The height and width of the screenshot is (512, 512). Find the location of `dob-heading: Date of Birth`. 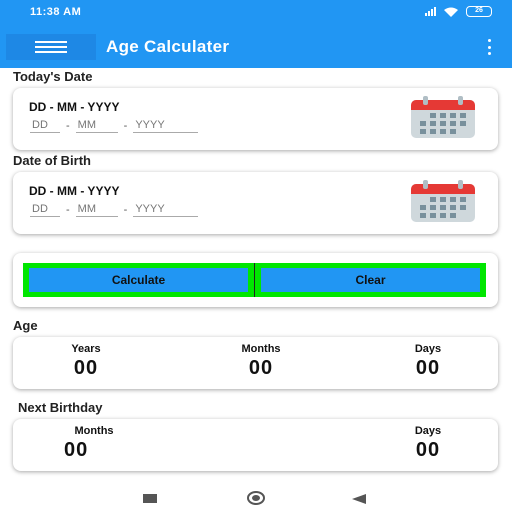

dob-heading: Date of Birth is located at coordinates (52, 160).